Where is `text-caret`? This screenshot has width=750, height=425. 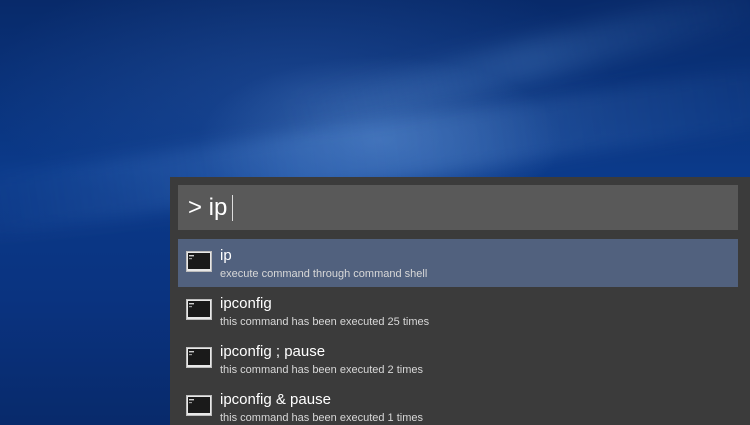 text-caret is located at coordinates (232, 208).